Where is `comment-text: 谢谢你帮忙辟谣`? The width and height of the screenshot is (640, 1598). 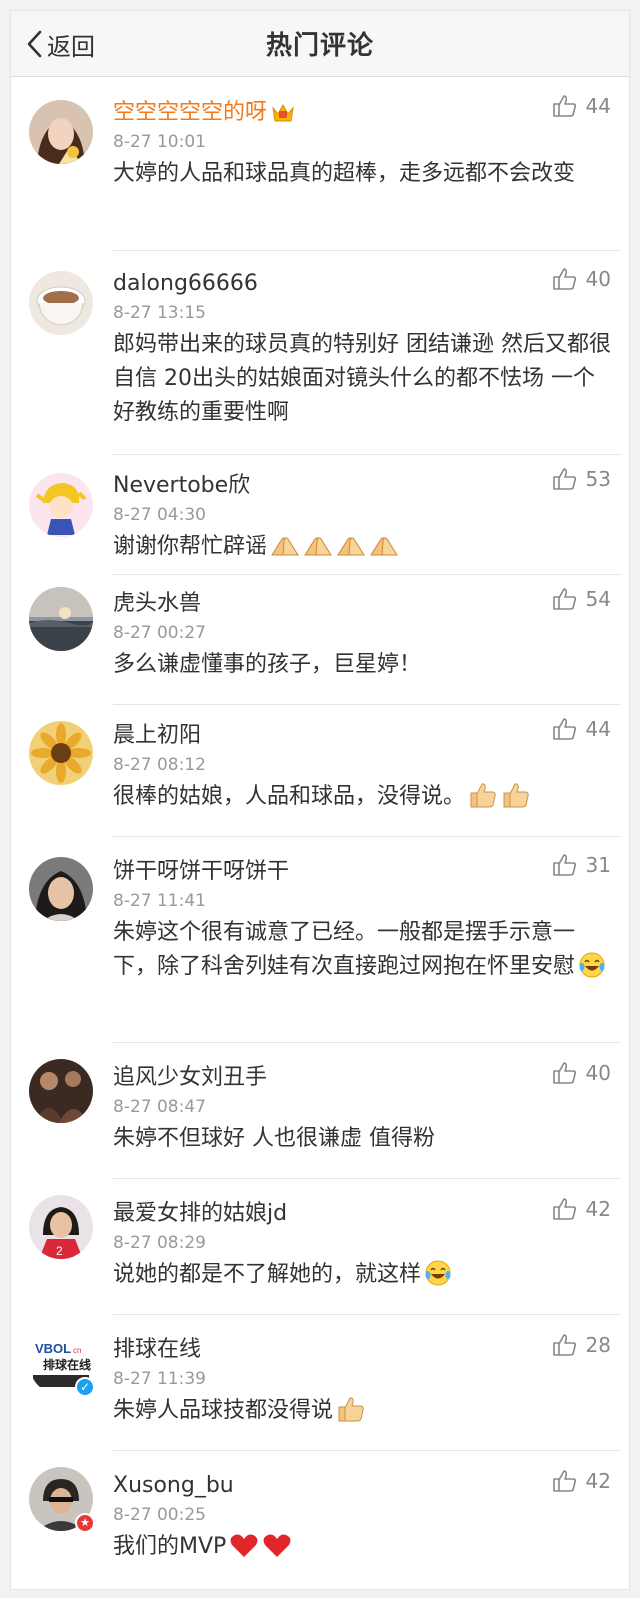
comment-text: 谢谢你帮忙辟谣 is located at coordinates (190, 546).